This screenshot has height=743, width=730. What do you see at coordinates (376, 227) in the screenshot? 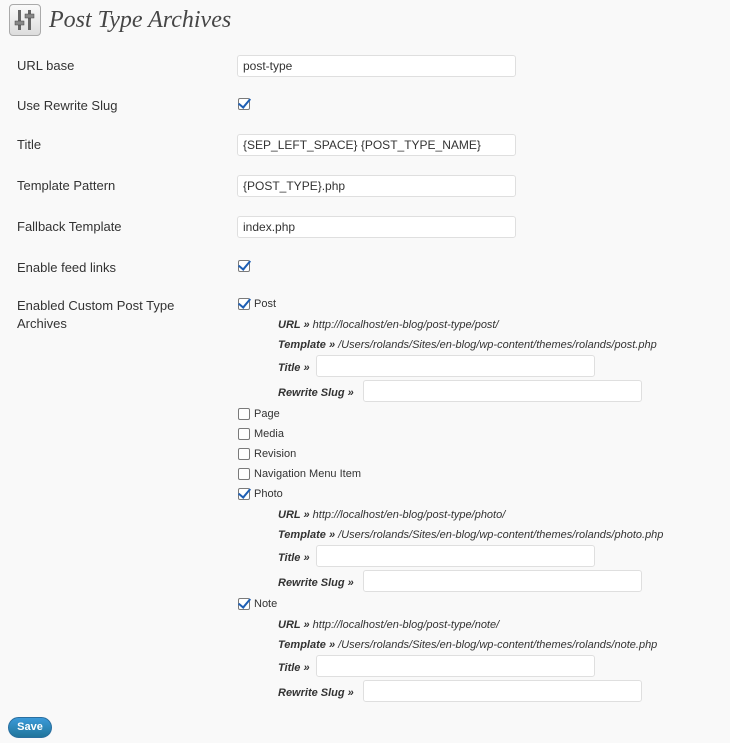
I see `fallback-template-input` at bounding box center [376, 227].